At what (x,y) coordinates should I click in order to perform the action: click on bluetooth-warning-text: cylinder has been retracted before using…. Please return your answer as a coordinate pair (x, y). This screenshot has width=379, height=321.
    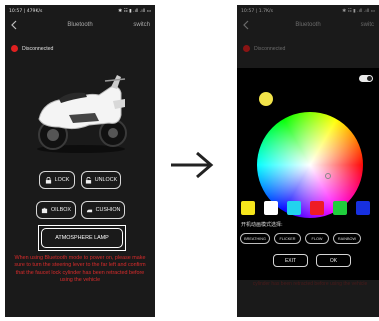
    Looking at the image, I should click on (310, 284).